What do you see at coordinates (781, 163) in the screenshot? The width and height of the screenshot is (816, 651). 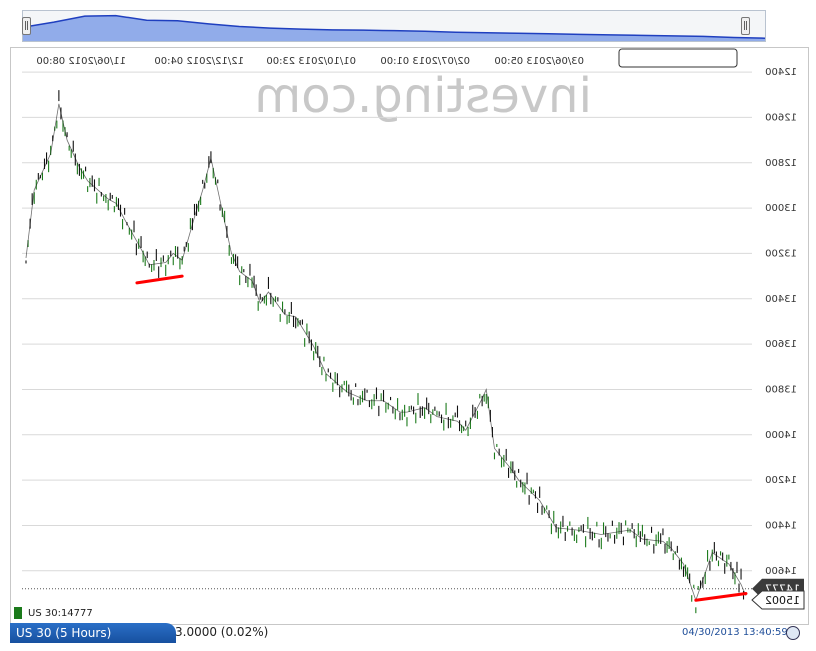 I see `y-tick-label: 12800` at bounding box center [781, 163].